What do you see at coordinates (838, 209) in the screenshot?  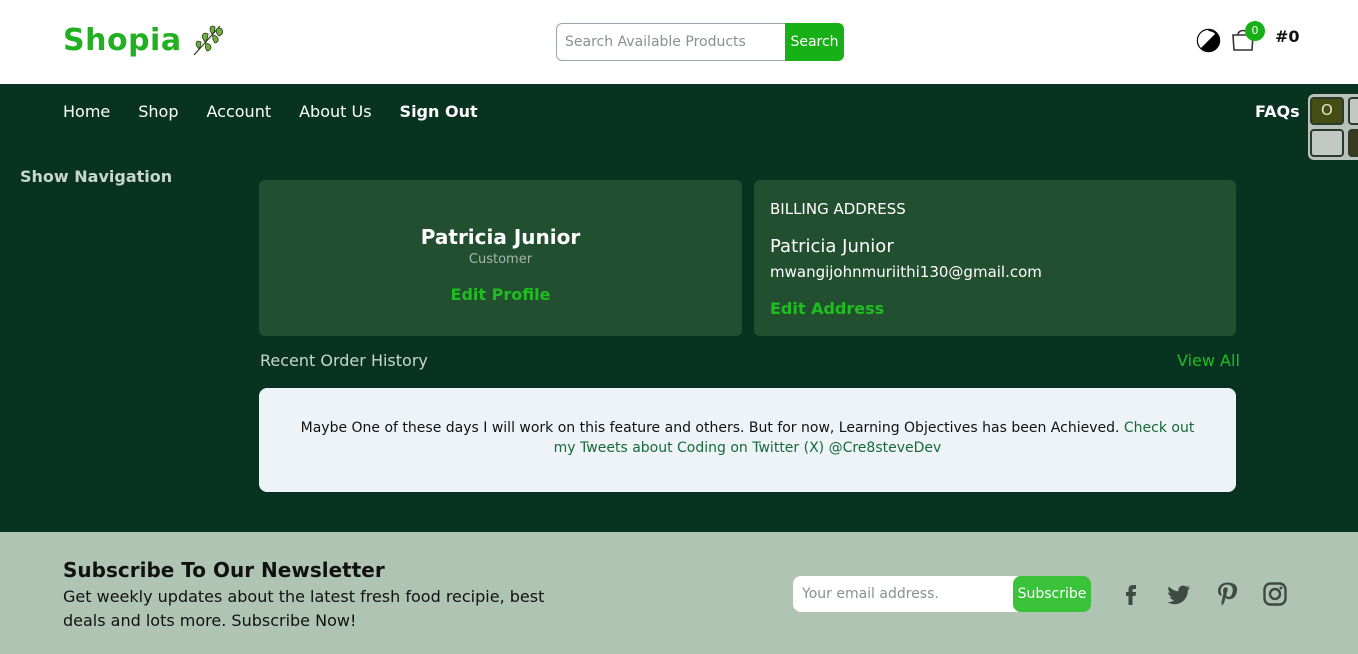 I see `billing-title: BILLING ADDRESS` at bounding box center [838, 209].